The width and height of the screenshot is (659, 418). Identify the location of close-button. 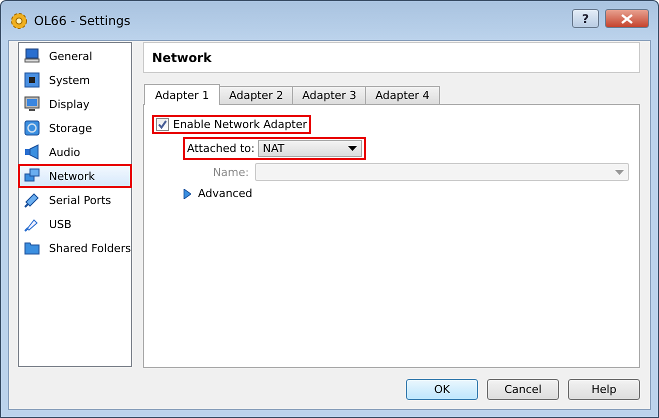
(627, 18).